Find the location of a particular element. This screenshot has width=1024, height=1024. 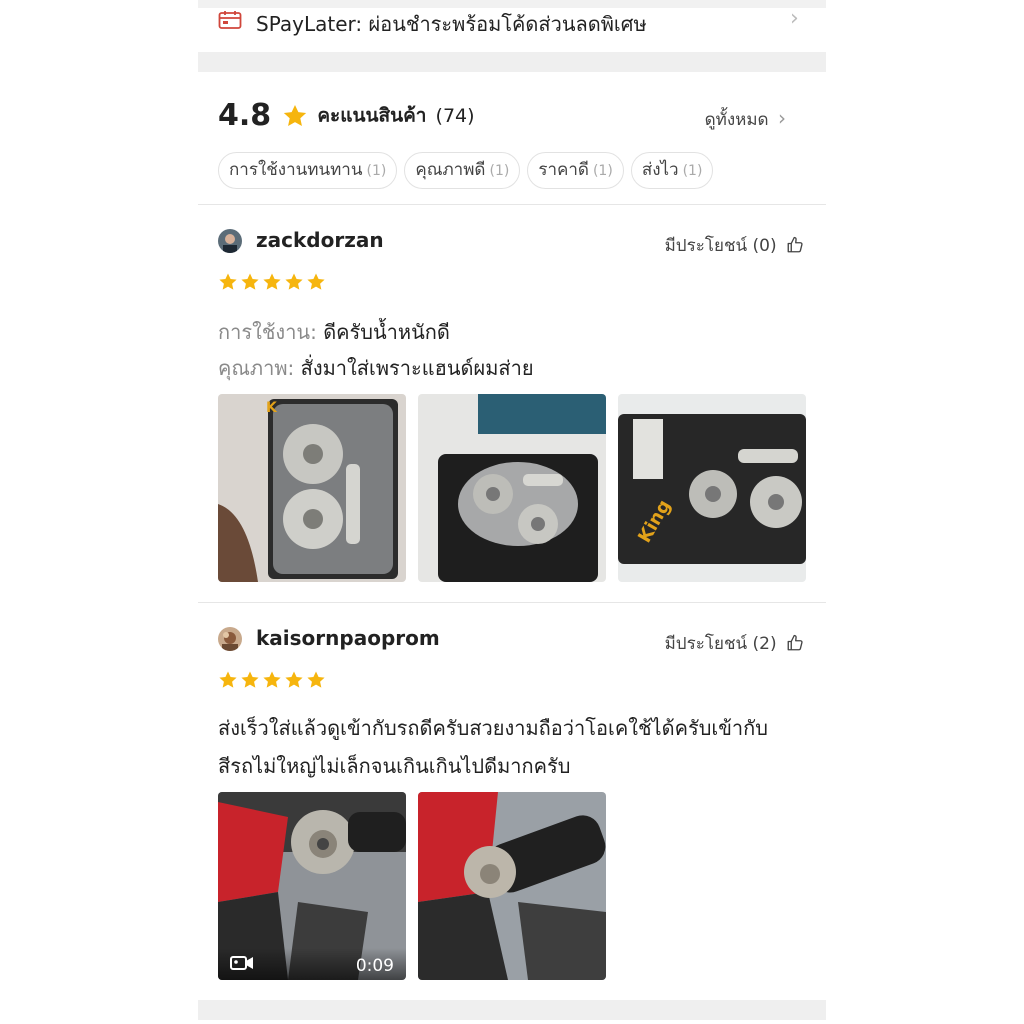

rating-score: 4.8 is located at coordinates (245, 115).